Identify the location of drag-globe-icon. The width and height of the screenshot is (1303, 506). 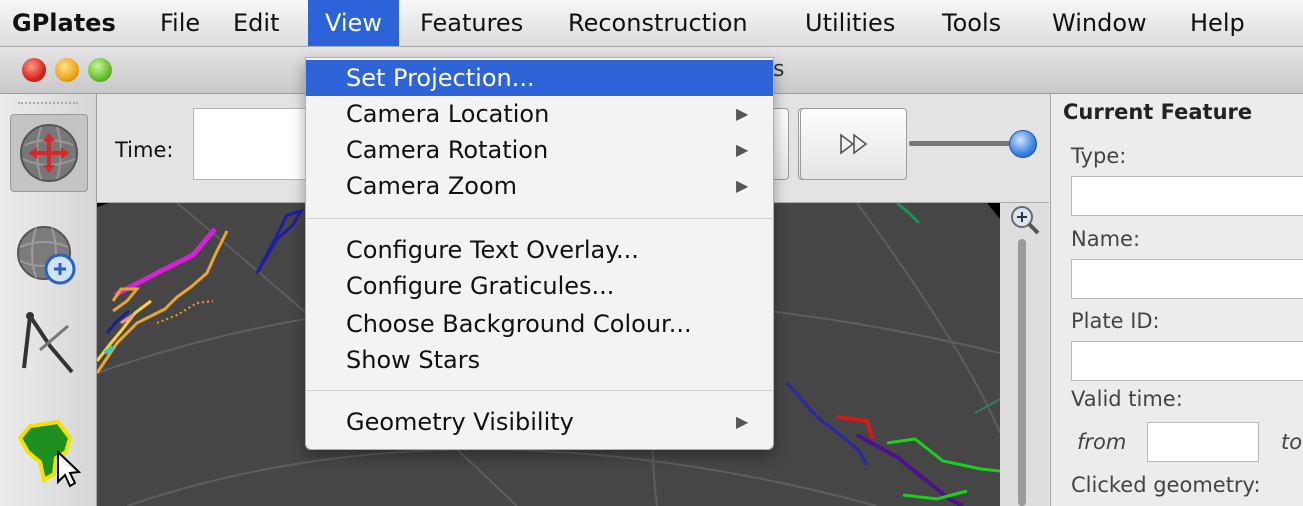
(49, 153).